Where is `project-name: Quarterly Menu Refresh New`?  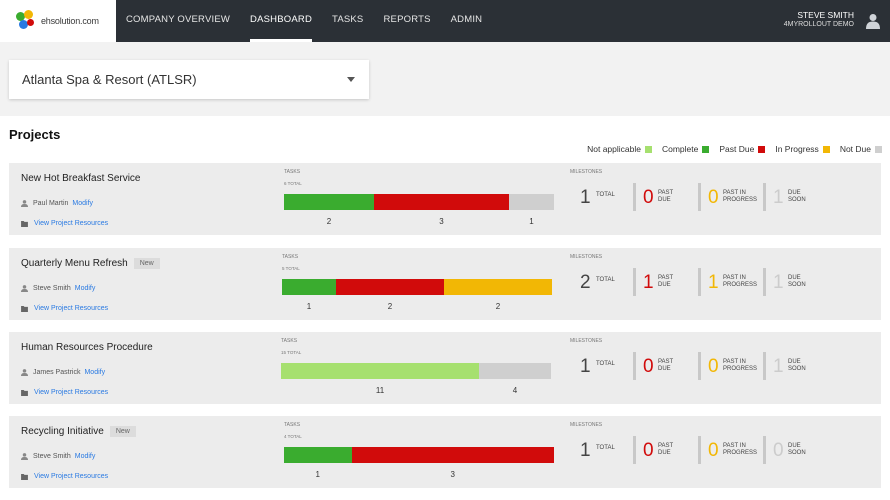
project-name: Quarterly Menu Refresh New is located at coordinates (90, 263).